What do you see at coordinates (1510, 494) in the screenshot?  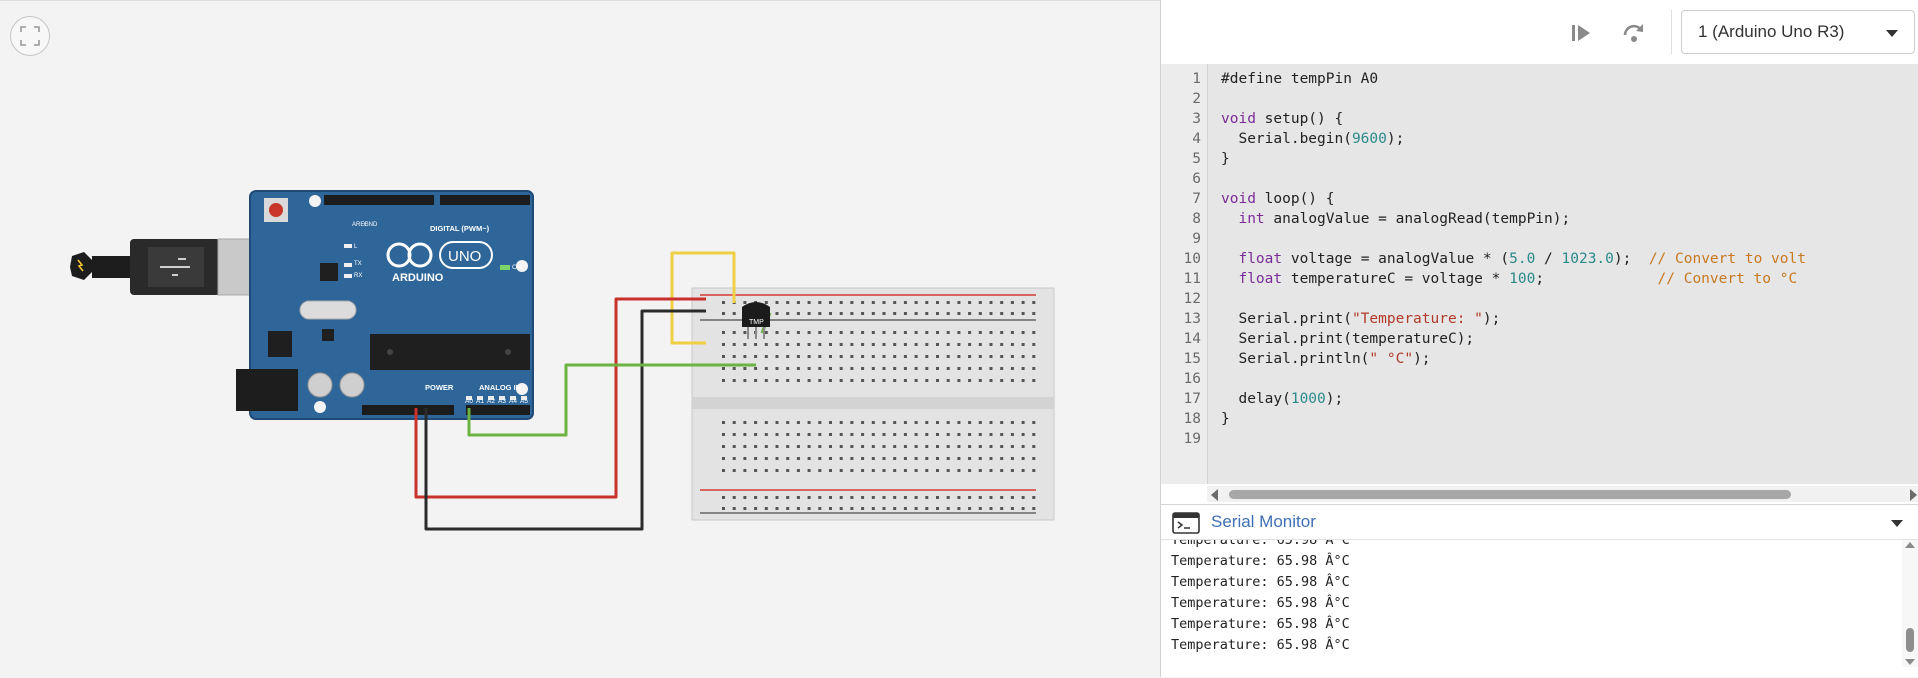 I see `horizontal-scroll-thumb` at bounding box center [1510, 494].